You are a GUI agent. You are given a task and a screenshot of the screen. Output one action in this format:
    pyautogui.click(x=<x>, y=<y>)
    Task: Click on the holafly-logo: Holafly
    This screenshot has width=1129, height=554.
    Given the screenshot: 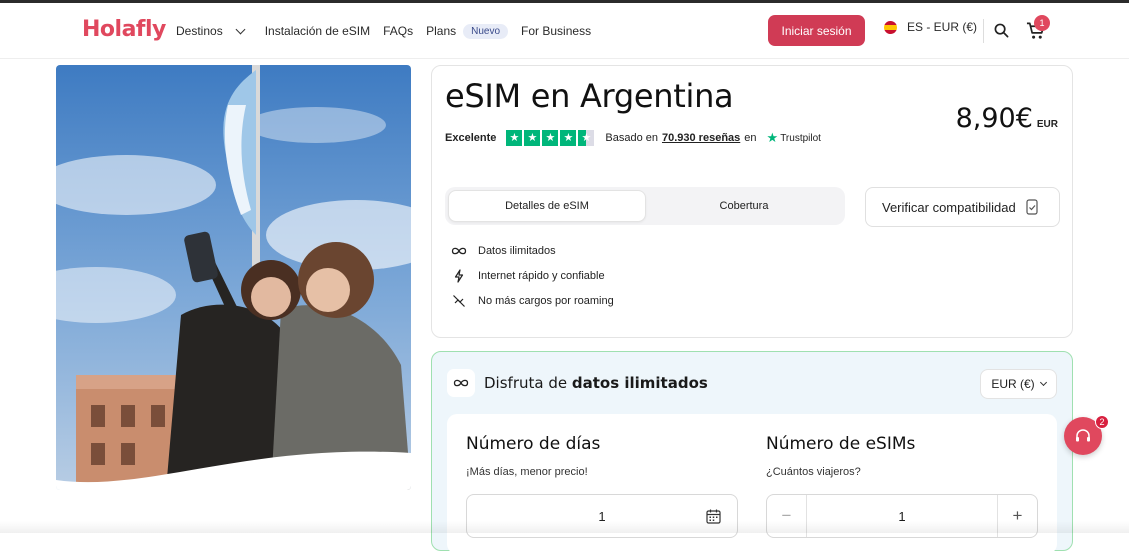 What is the action you would take?
    pyautogui.click(x=124, y=29)
    